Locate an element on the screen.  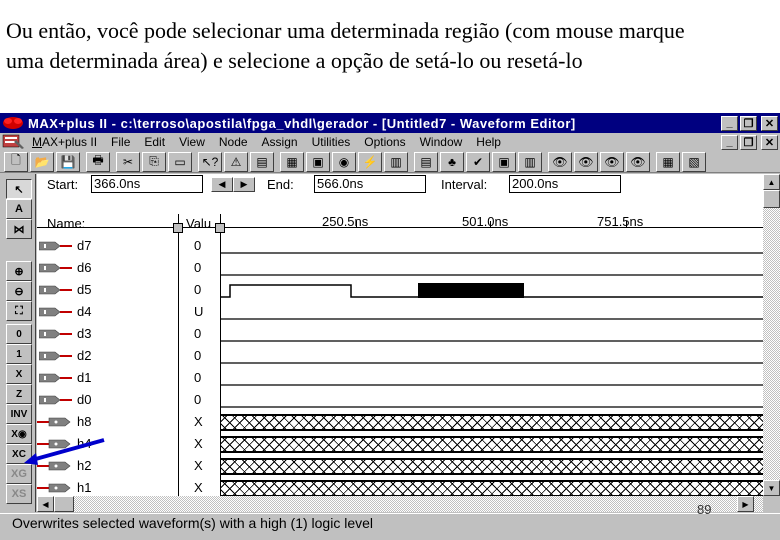
find-node-a-button: 👁 is located at coordinates (560, 161).